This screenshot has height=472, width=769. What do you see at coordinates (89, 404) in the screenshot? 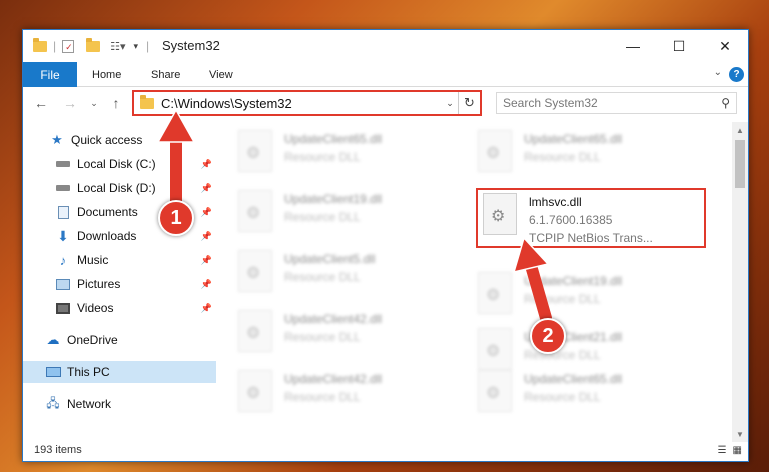
I see `sidebar-item-label: Network` at bounding box center [89, 404].